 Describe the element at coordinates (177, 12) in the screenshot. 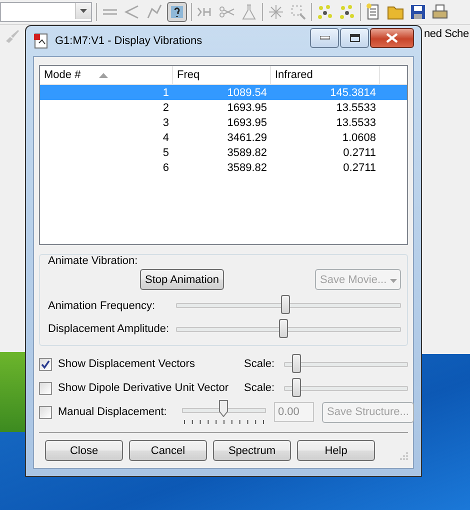

I see `question-mark-icon` at that location.